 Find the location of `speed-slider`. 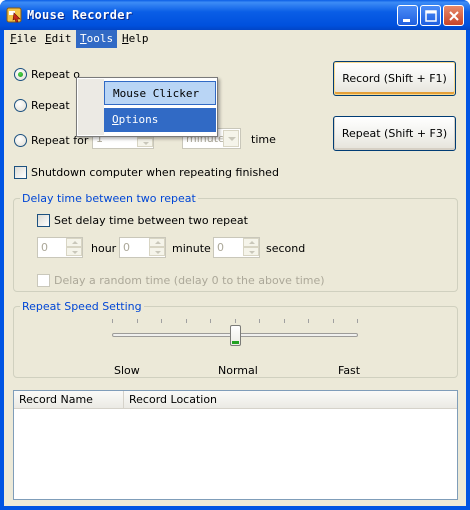

speed-slider is located at coordinates (235, 333).